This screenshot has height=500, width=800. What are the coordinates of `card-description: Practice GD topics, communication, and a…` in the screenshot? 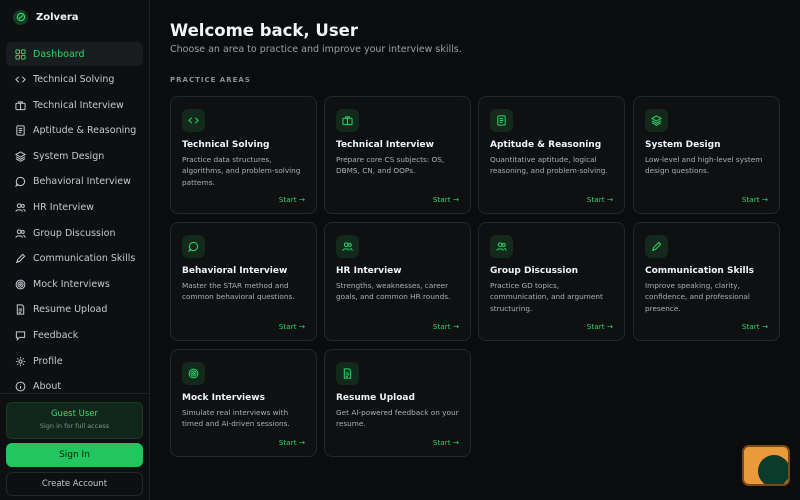 It's located at (546, 297).